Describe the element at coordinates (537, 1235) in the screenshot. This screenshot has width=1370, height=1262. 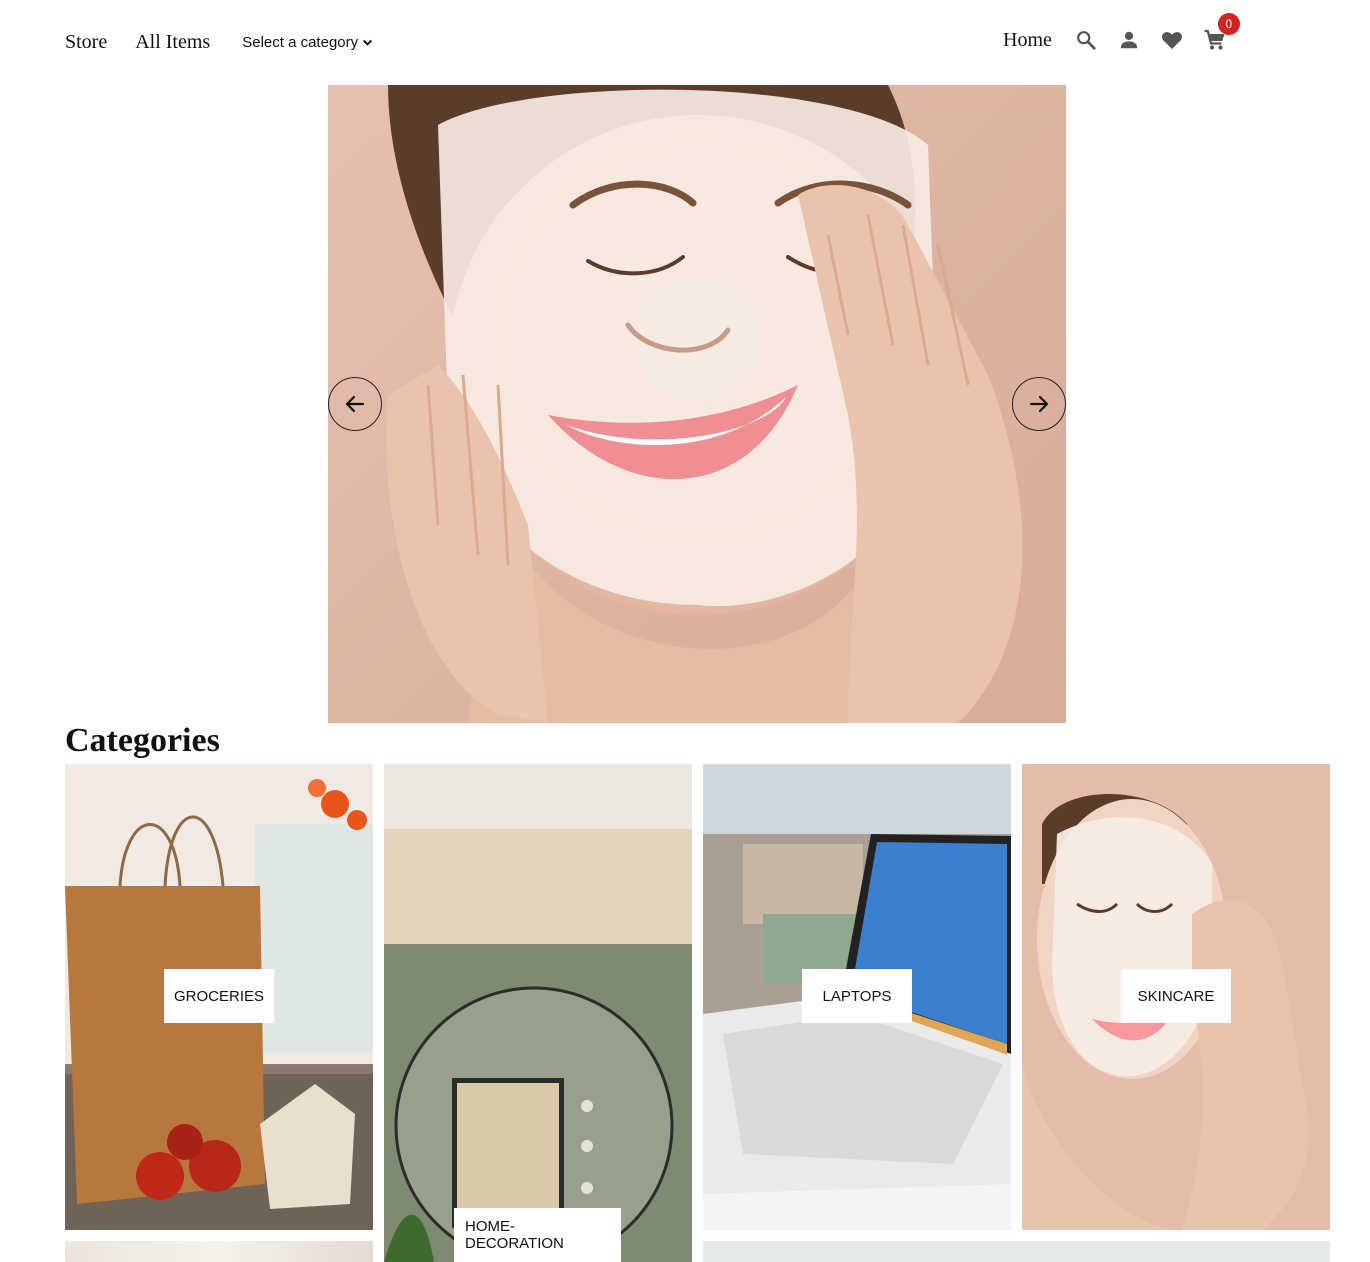
I see `category-label-home-decoration: HOME-DECORATION` at that location.